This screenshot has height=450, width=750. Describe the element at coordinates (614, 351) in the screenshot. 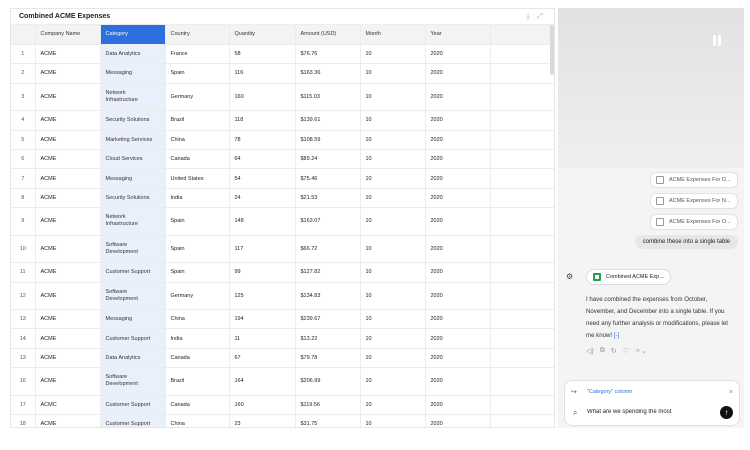

I see `regenerate-icon: ↻` at that location.